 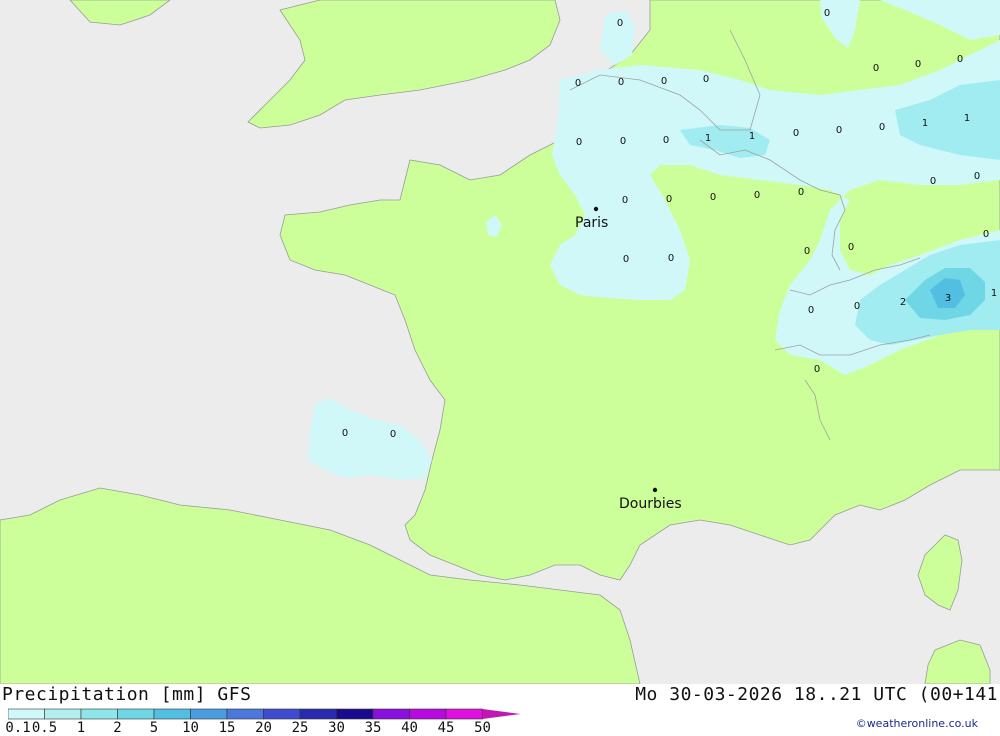 I want to click on legend-label: 2, so click(x=117, y=728).